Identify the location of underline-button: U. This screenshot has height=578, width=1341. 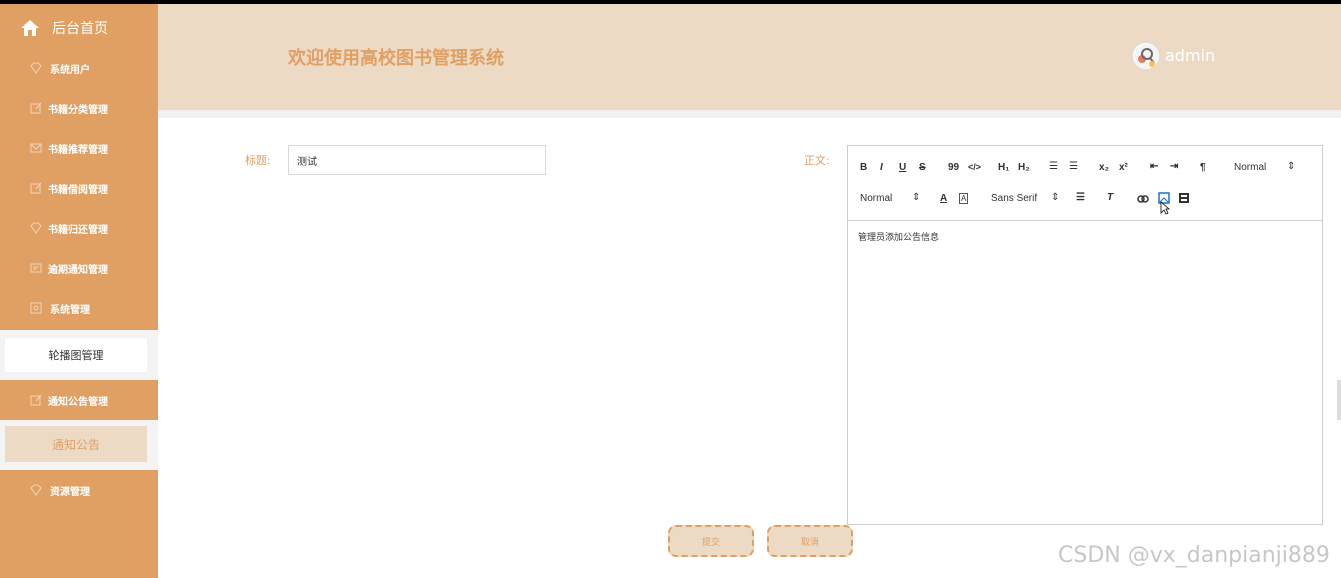
(902, 167).